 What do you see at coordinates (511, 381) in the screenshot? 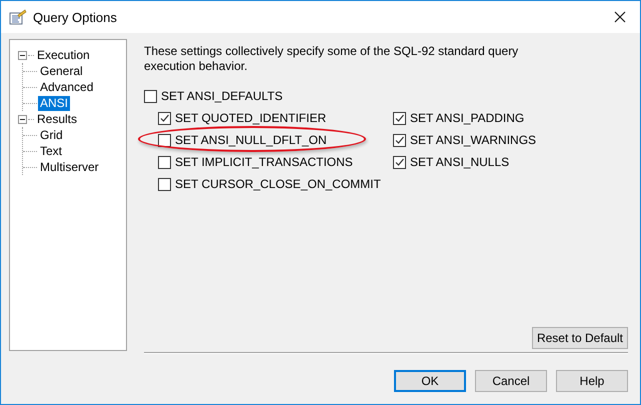
I see `dialog-button: Cancel` at bounding box center [511, 381].